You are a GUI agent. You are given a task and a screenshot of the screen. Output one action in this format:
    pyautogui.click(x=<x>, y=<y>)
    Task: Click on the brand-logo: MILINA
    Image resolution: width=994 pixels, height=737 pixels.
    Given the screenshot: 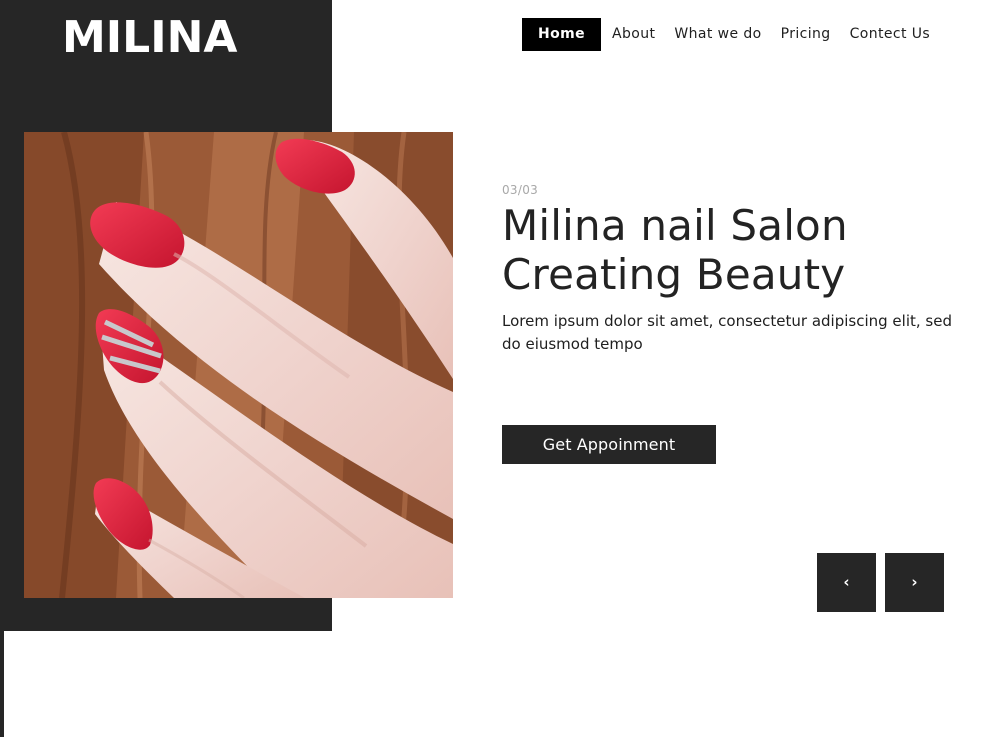 What is the action you would take?
    pyautogui.click(x=149, y=38)
    